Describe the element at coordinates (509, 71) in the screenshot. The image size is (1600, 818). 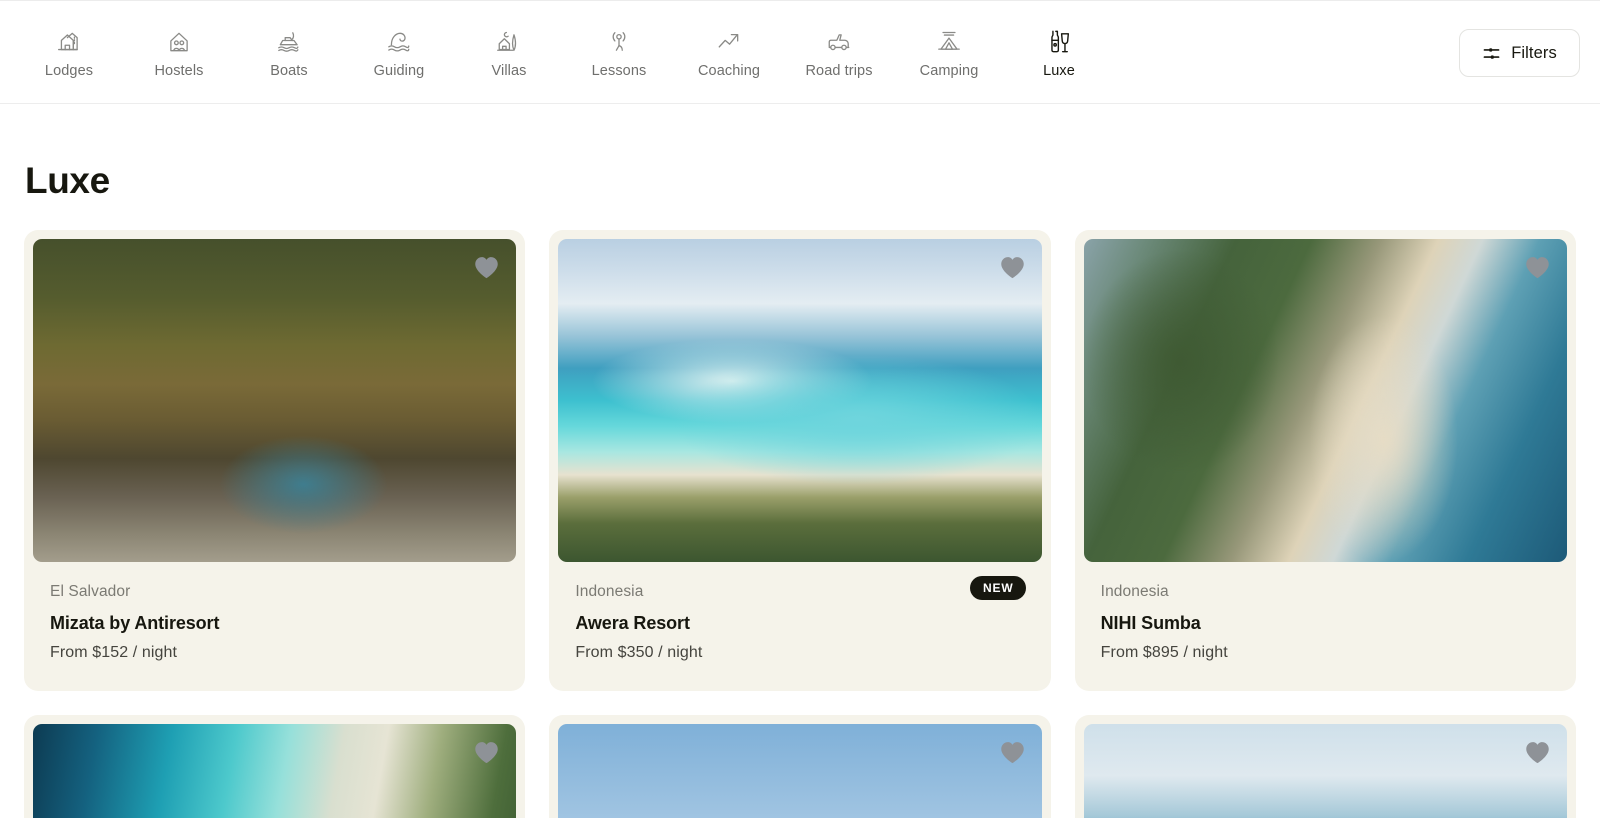
I see `nav-label: Villas` at that location.